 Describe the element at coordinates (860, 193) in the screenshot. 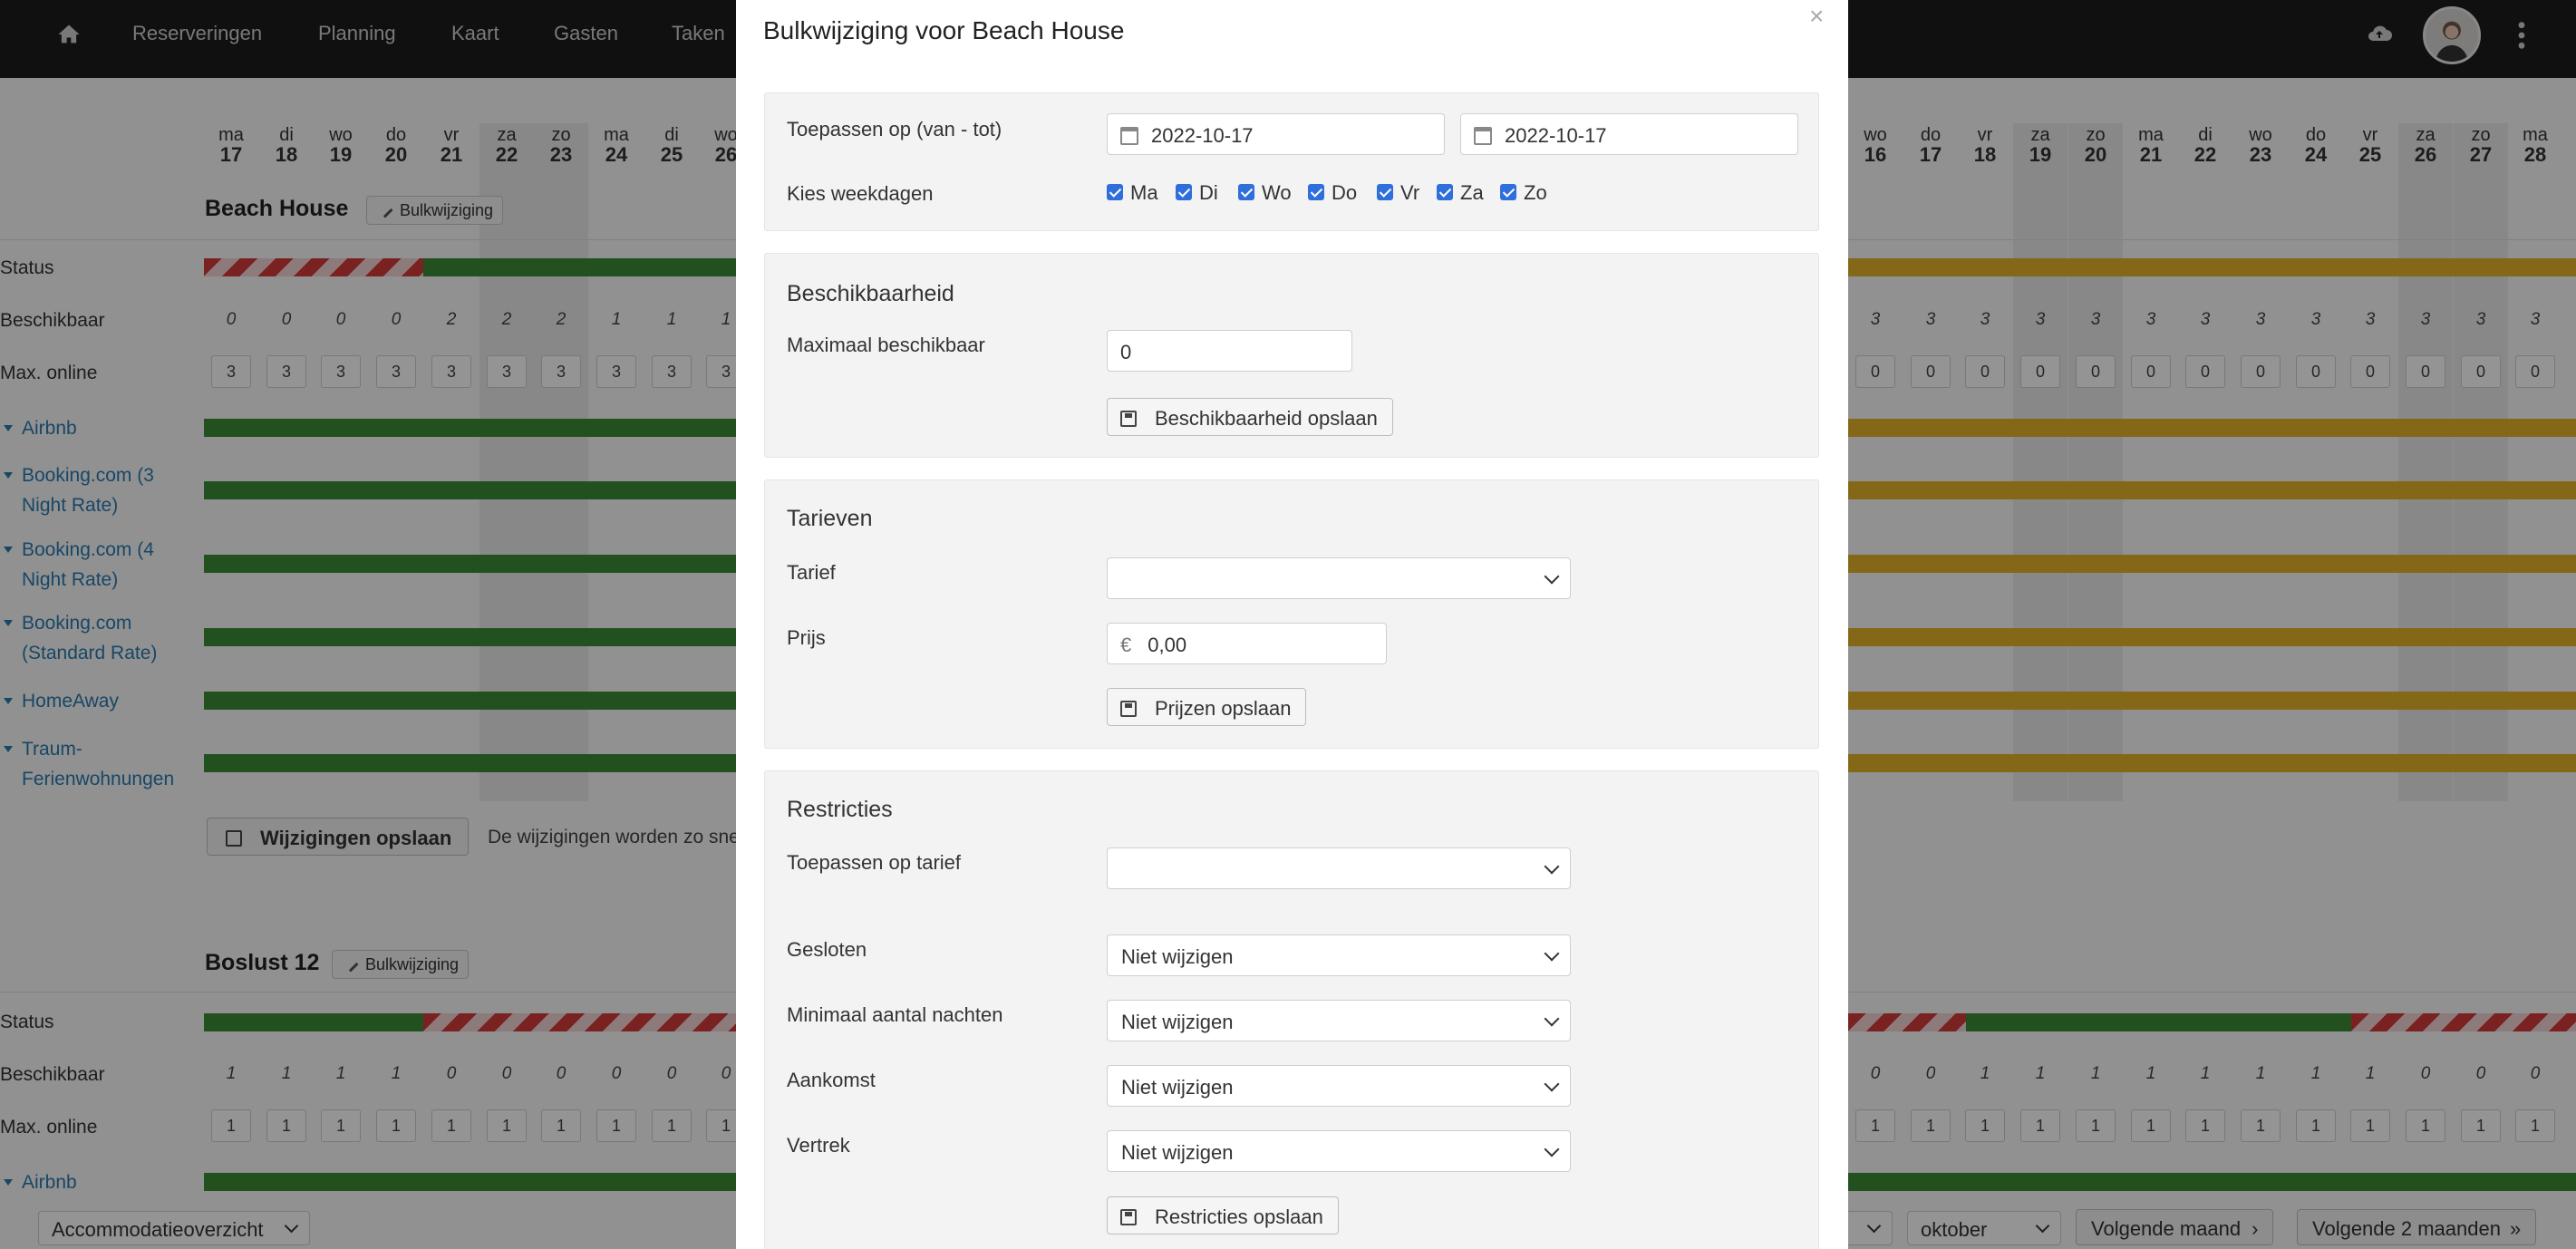

I see `weekdays-label: Kies weekdagen` at that location.